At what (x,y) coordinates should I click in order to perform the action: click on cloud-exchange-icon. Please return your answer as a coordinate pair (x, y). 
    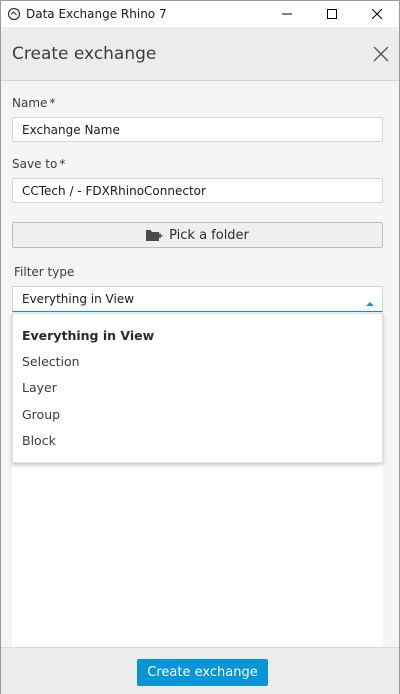
    Looking at the image, I should click on (14, 14).